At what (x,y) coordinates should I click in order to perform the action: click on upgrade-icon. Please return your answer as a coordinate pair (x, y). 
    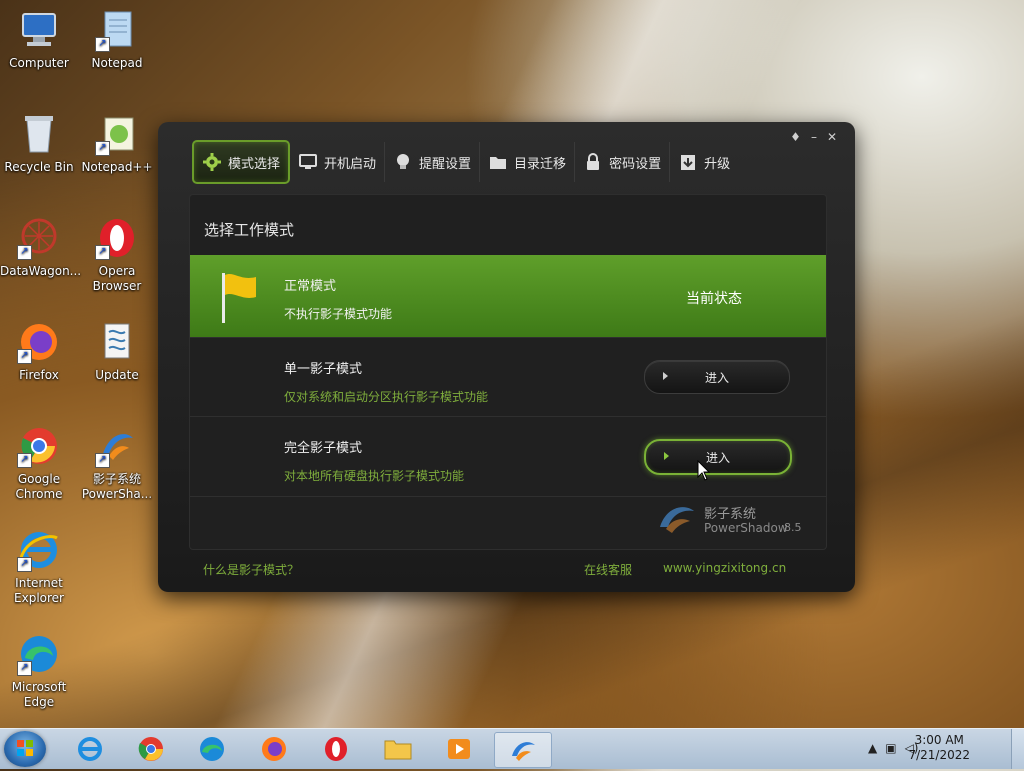
    Looking at the image, I should click on (688, 162).